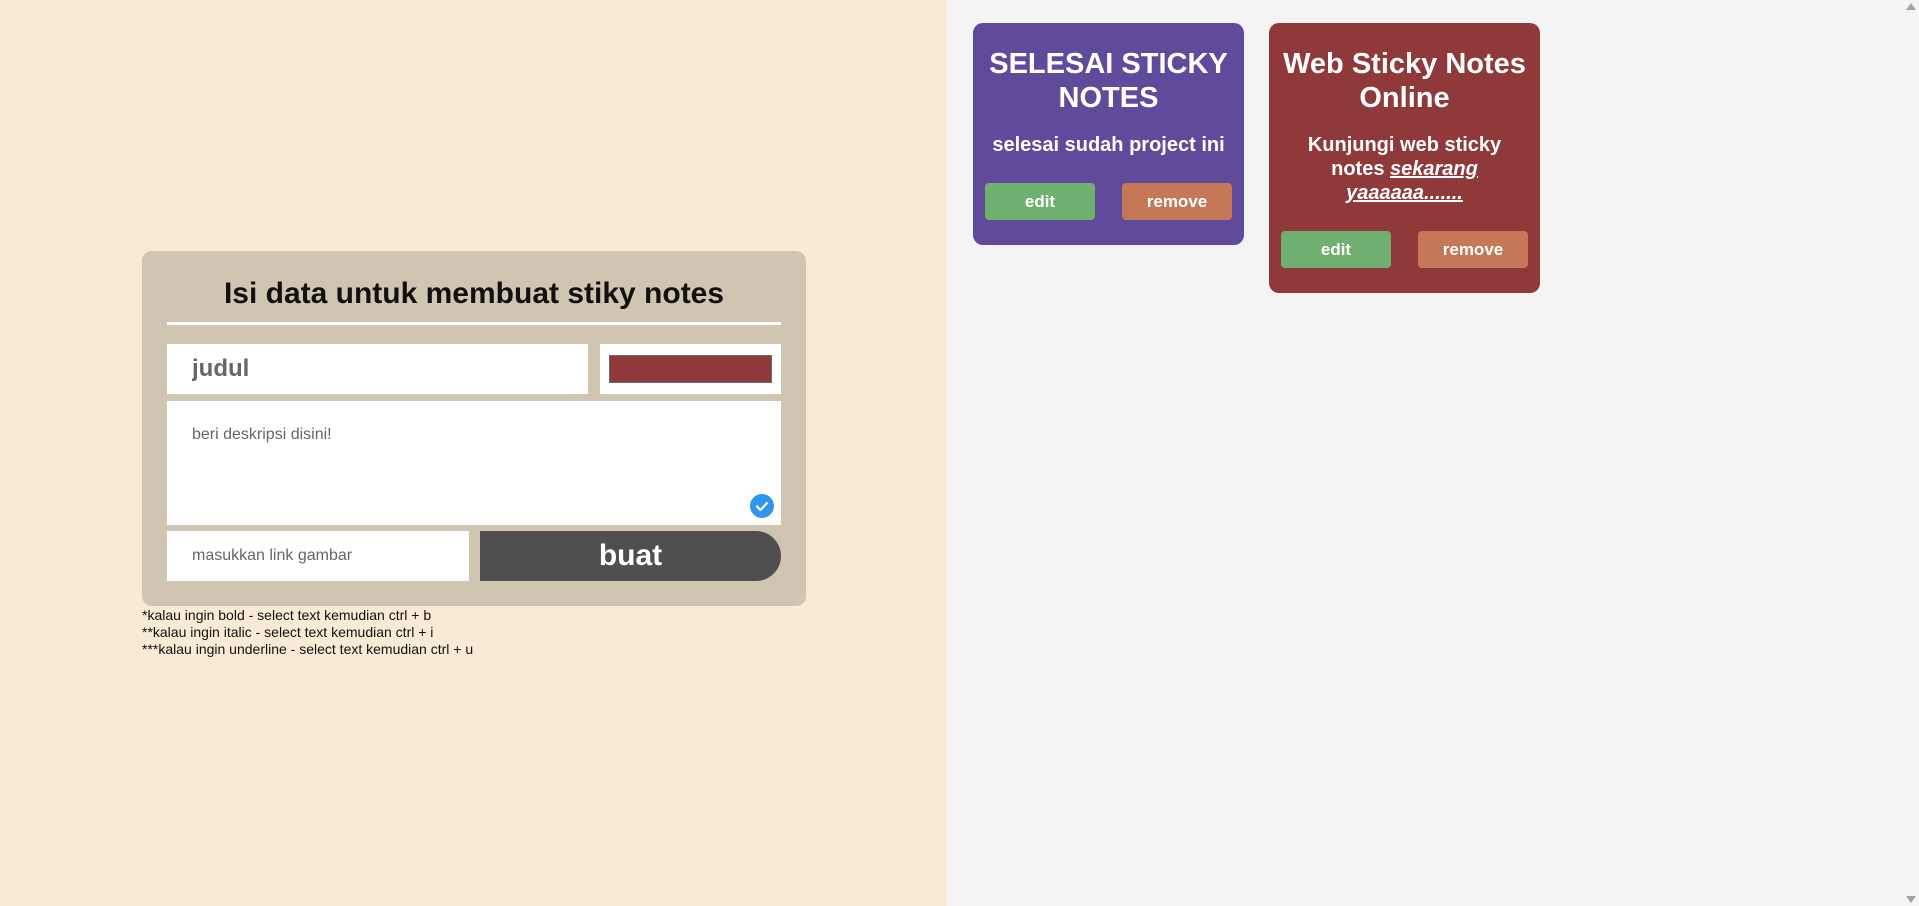  I want to click on description-field: beri deskripsi disini!, so click(474, 463).